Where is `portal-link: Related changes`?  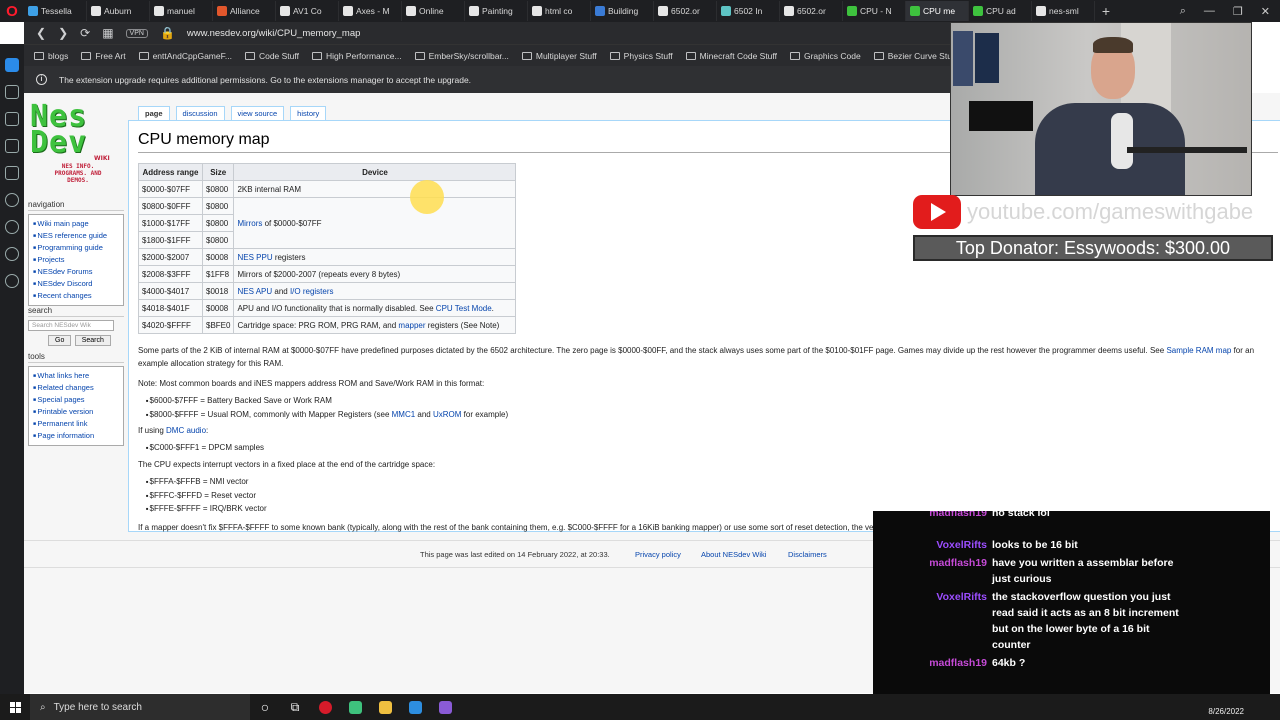
portal-link: Related changes is located at coordinates (76, 388).